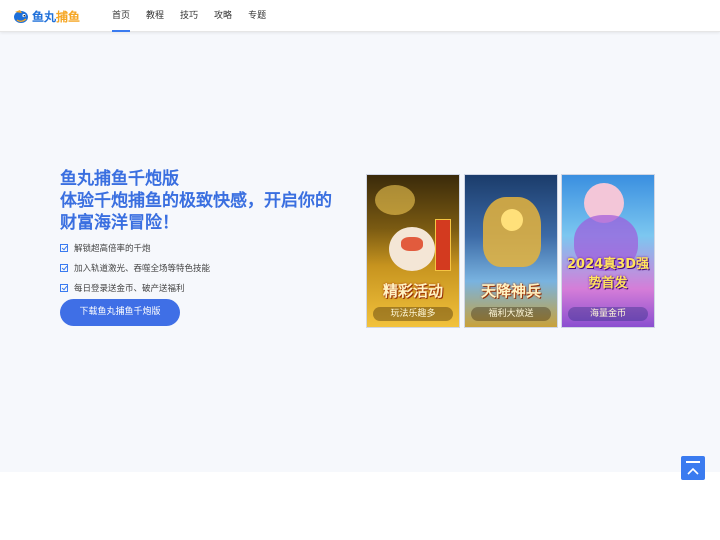 The width and height of the screenshot is (720, 540). What do you see at coordinates (56, 16) in the screenshot?
I see `logo-text: 鱼丸捕鱼` at bounding box center [56, 16].